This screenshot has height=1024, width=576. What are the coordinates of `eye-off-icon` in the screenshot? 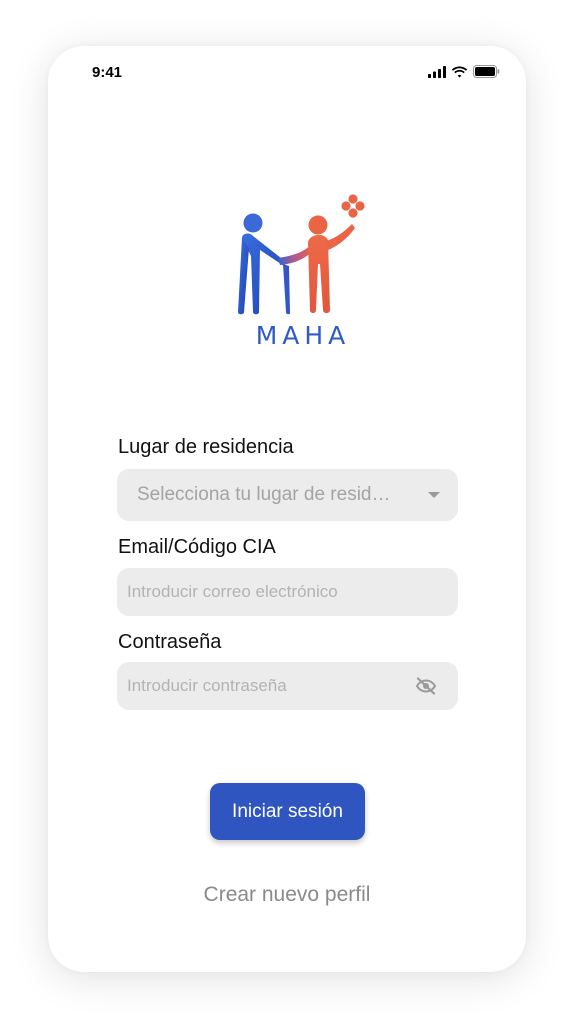 It's located at (426, 686).